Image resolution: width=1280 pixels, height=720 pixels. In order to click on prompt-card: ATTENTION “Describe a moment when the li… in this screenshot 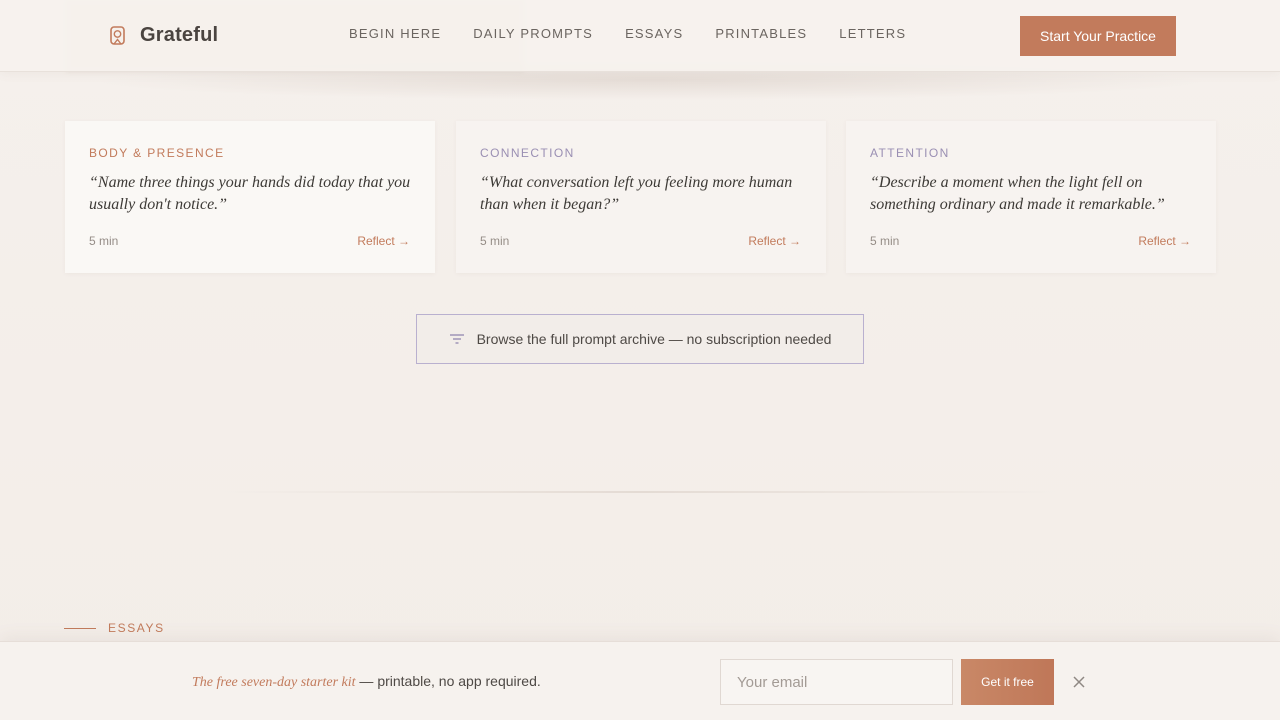, I will do `click(1031, 197)`.